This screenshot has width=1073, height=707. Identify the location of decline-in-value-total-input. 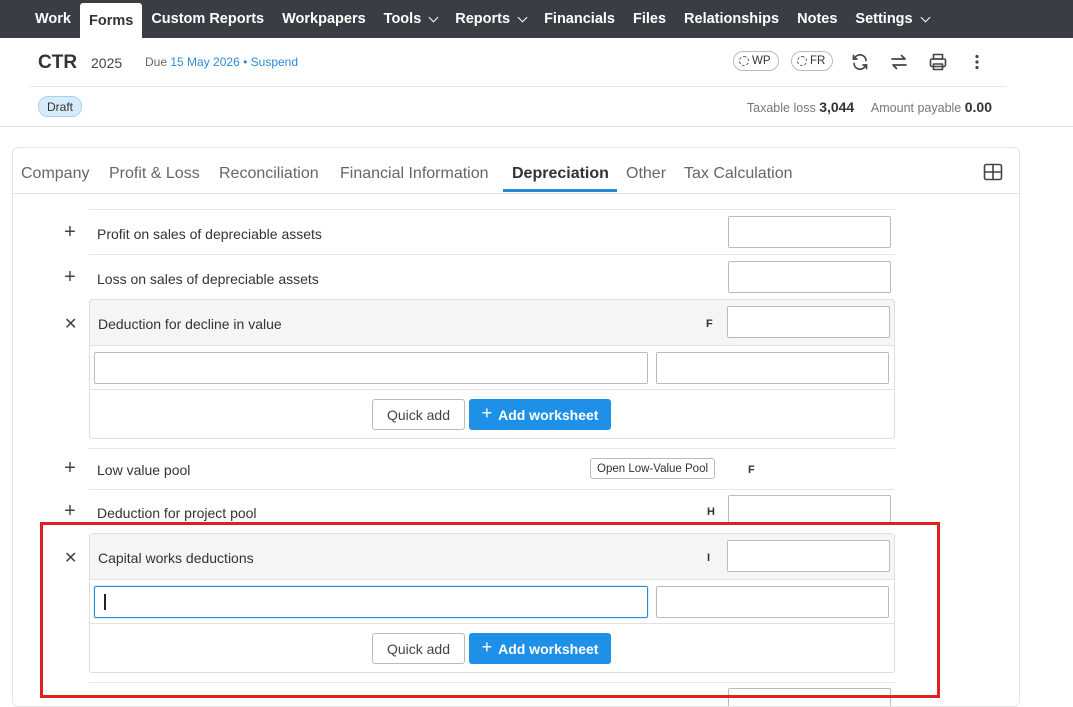
(808, 322).